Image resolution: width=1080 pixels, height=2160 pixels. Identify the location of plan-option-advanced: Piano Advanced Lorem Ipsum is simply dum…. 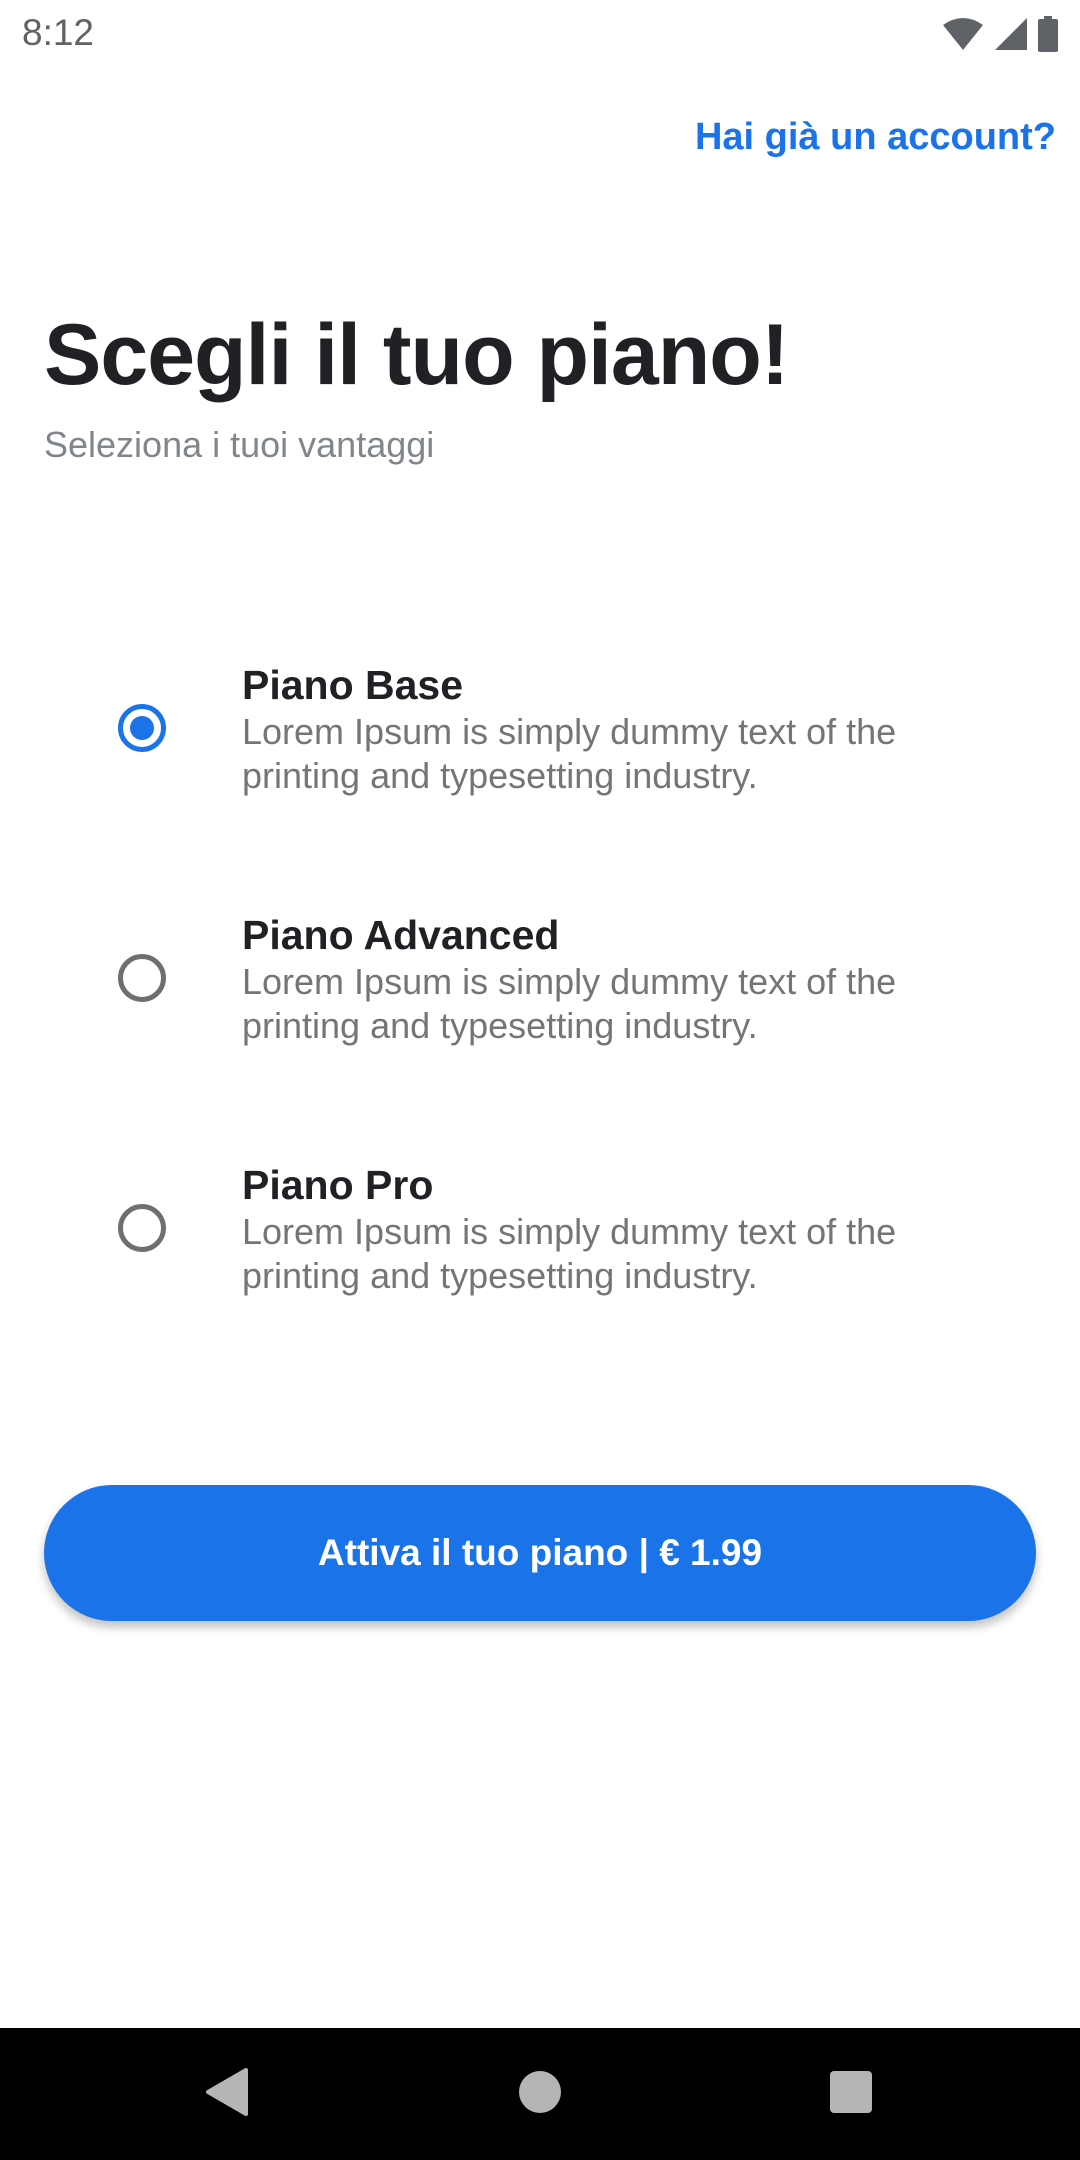
(540, 990).